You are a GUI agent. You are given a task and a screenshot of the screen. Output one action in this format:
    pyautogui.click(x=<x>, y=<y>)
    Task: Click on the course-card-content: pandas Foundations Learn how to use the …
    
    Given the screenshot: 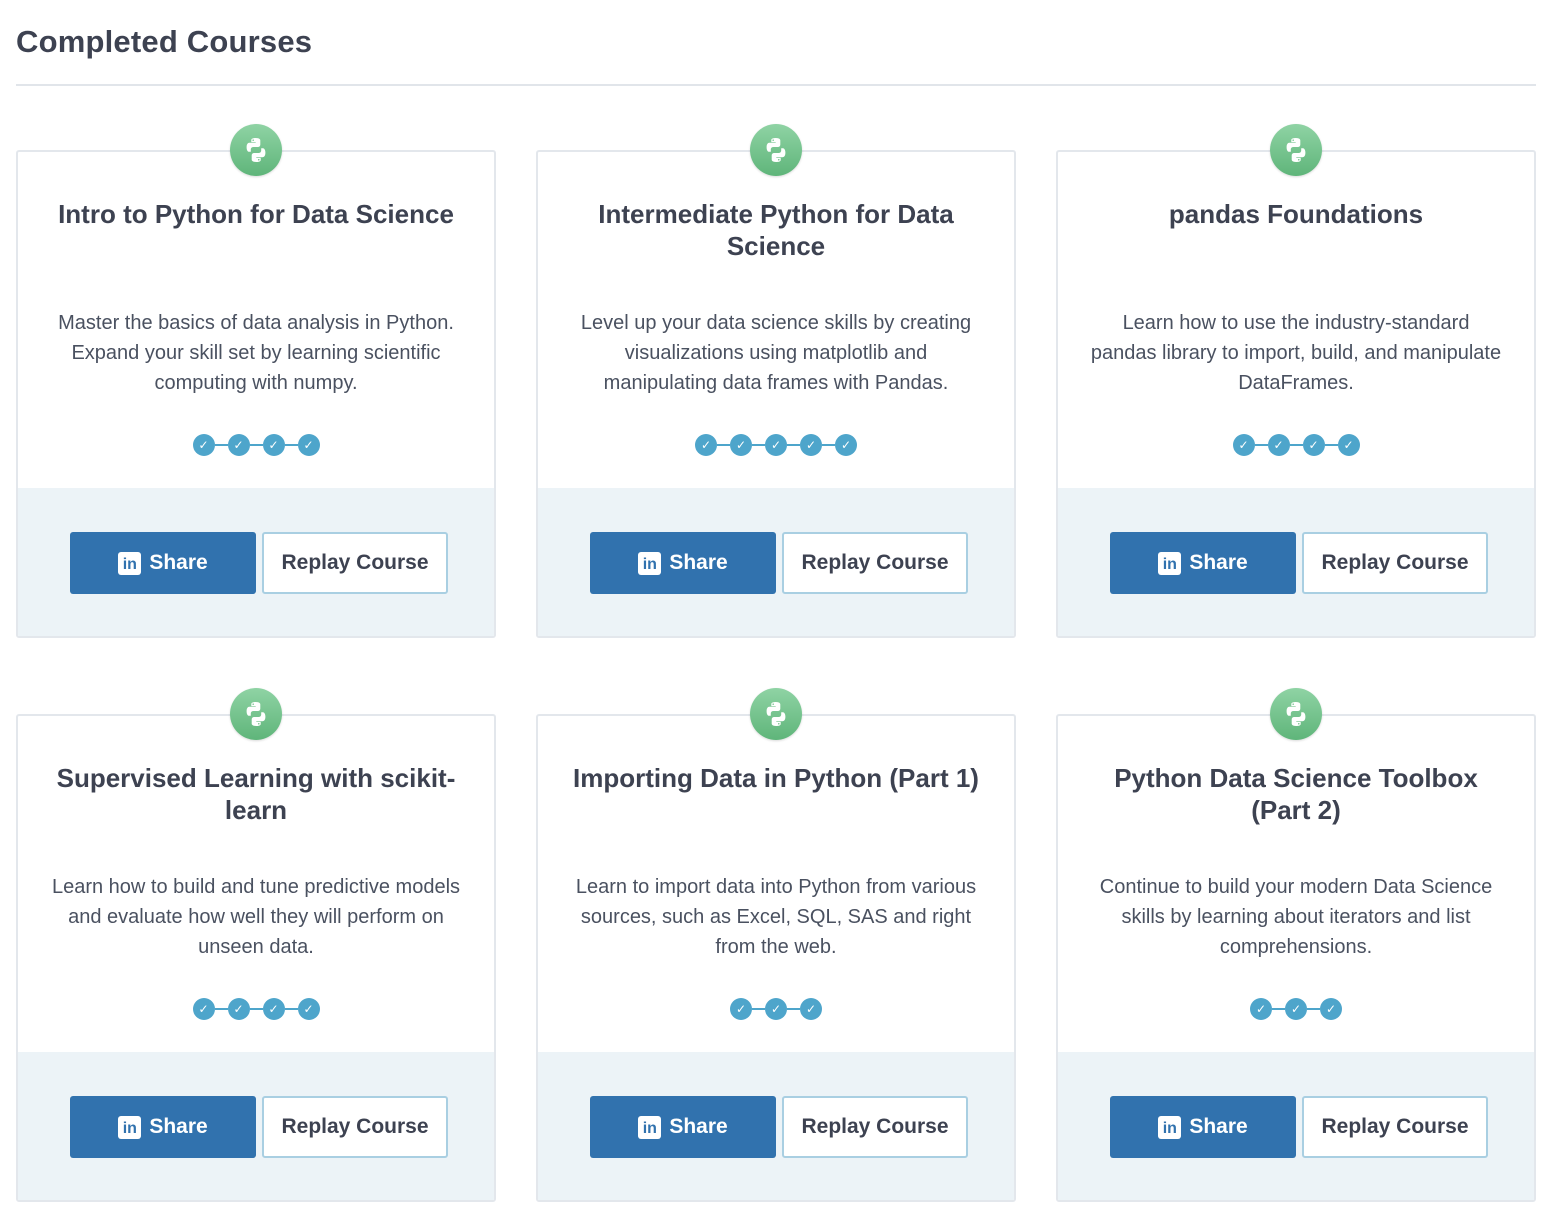 What is the action you would take?
    pyautogui.click(x=1296, y=320)
    